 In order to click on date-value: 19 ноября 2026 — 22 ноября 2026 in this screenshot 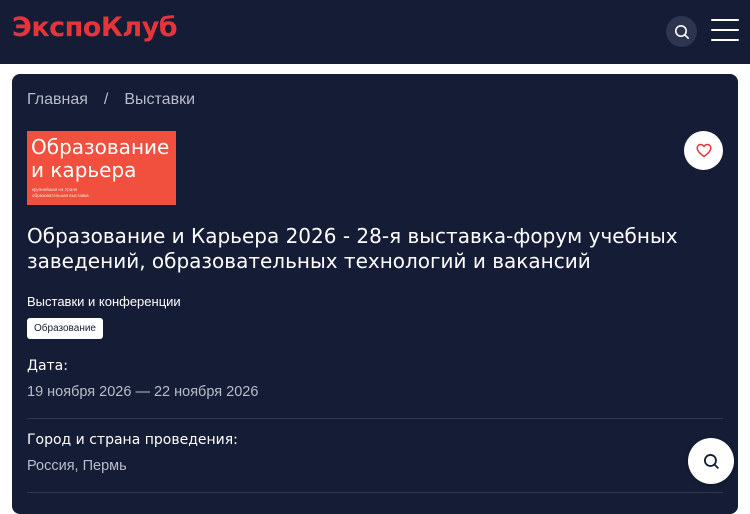, I will do `click(143, 392)`.